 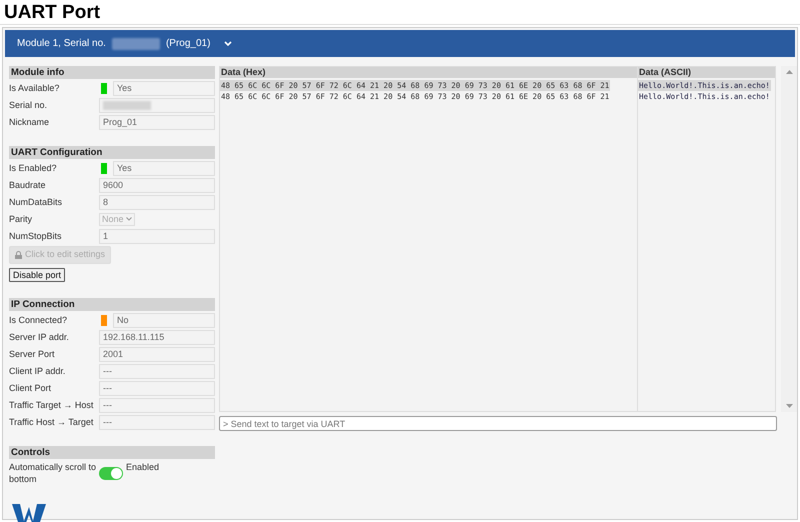 I want to click on field-label: Client Port, so click(x=30, y=388).